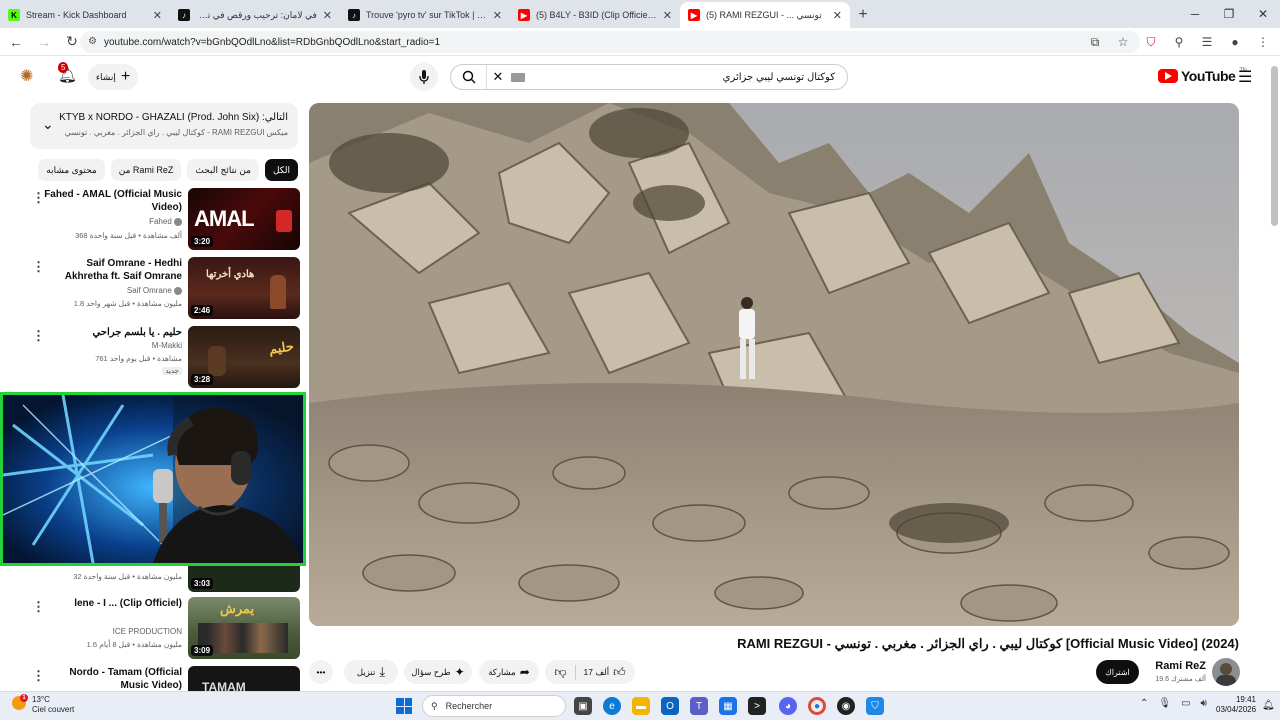 The image size is (1280, 720). What do you see at coordinates (146, 170) in the screenshot?
I see `chip-from-channel: من Rami ReZ` at bounding box center [146, 170].